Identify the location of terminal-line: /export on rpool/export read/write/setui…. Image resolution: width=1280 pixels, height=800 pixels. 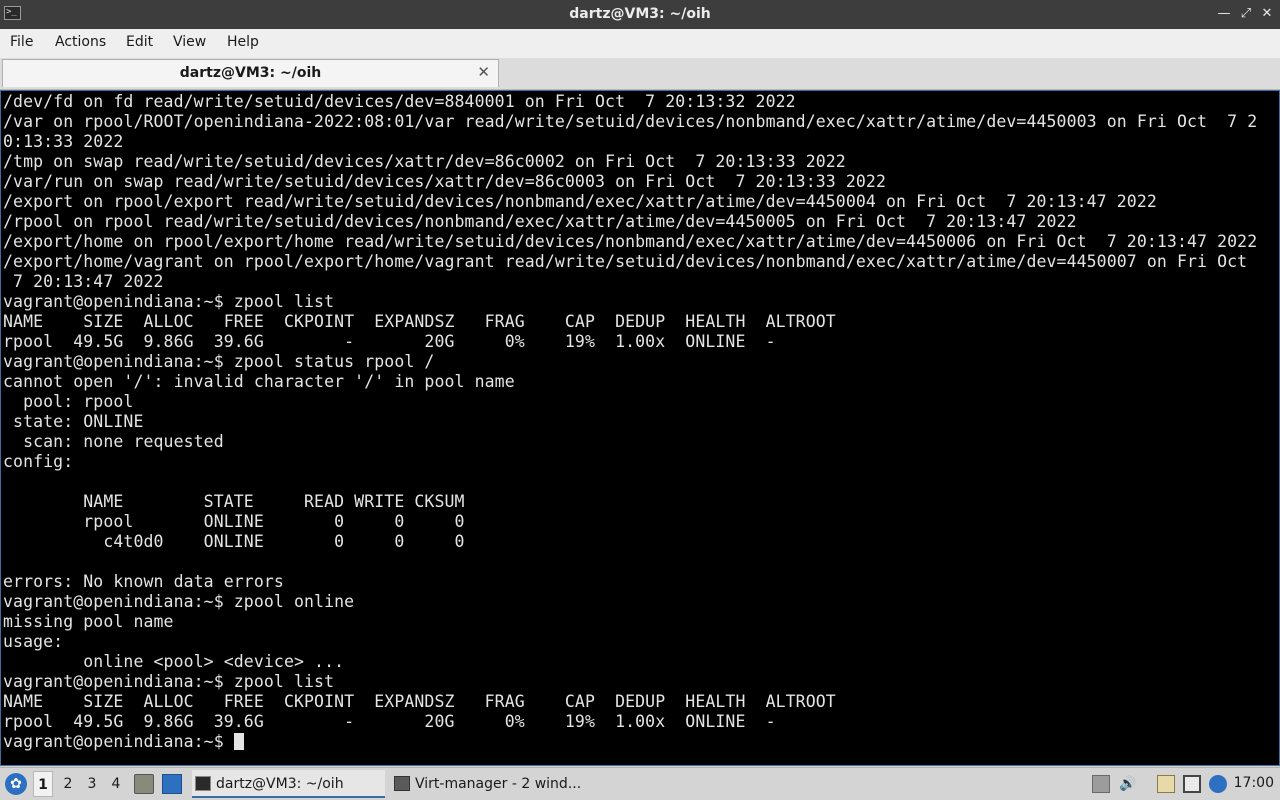
(580, 201).